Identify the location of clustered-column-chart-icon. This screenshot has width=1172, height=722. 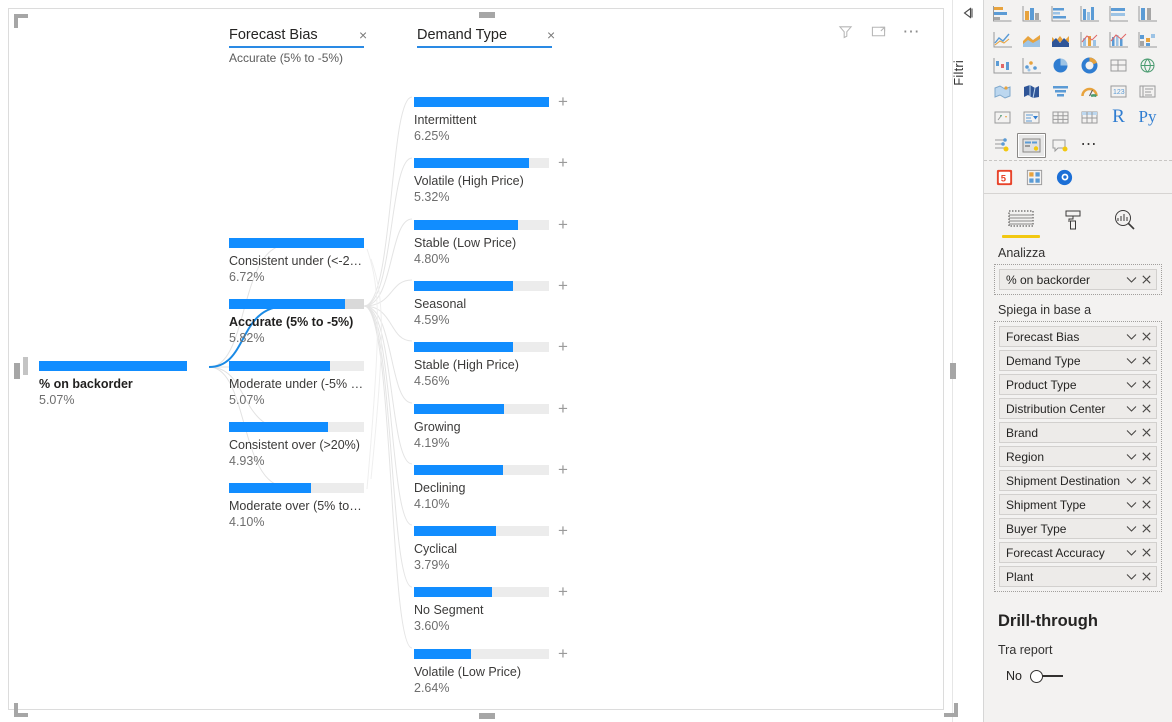
(1089, 13).